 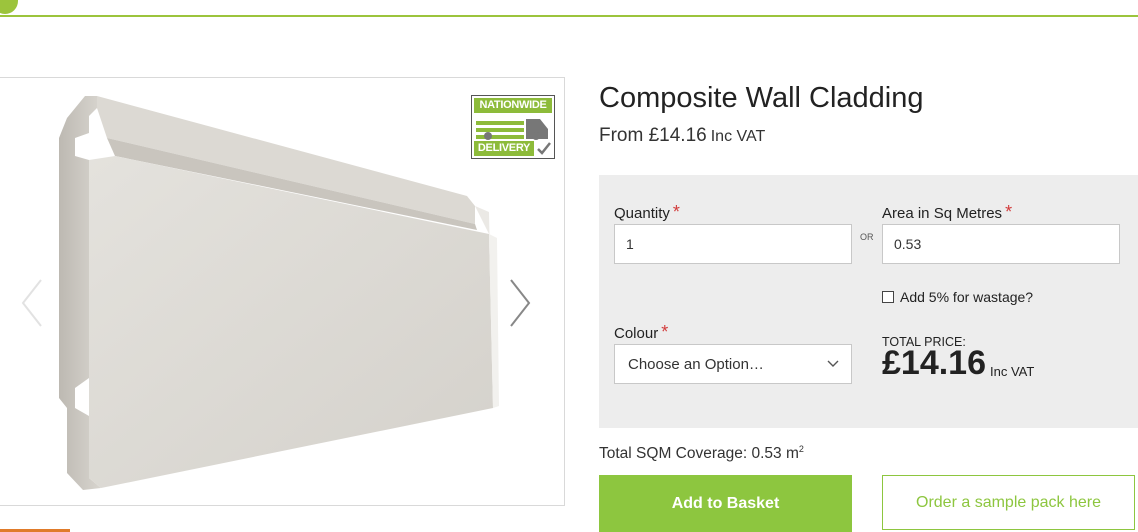 What do you see at coordinates (504, 148) in the screenshot?
I see `badge-line2: DELIVERY` at bounding box center [504, 148].